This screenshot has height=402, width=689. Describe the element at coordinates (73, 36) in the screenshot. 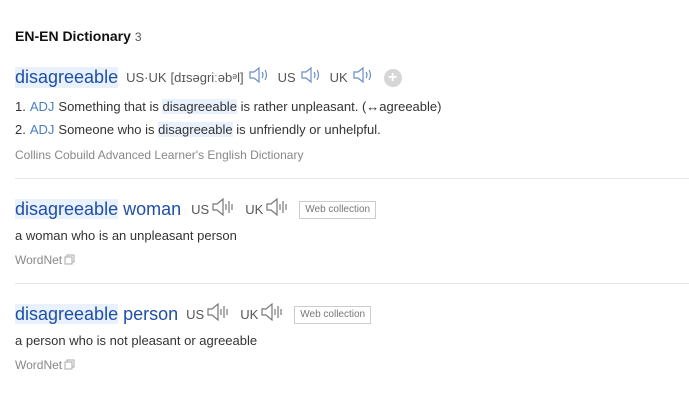

I see `dictionary-title: EN-EN Dictionary` at that location.